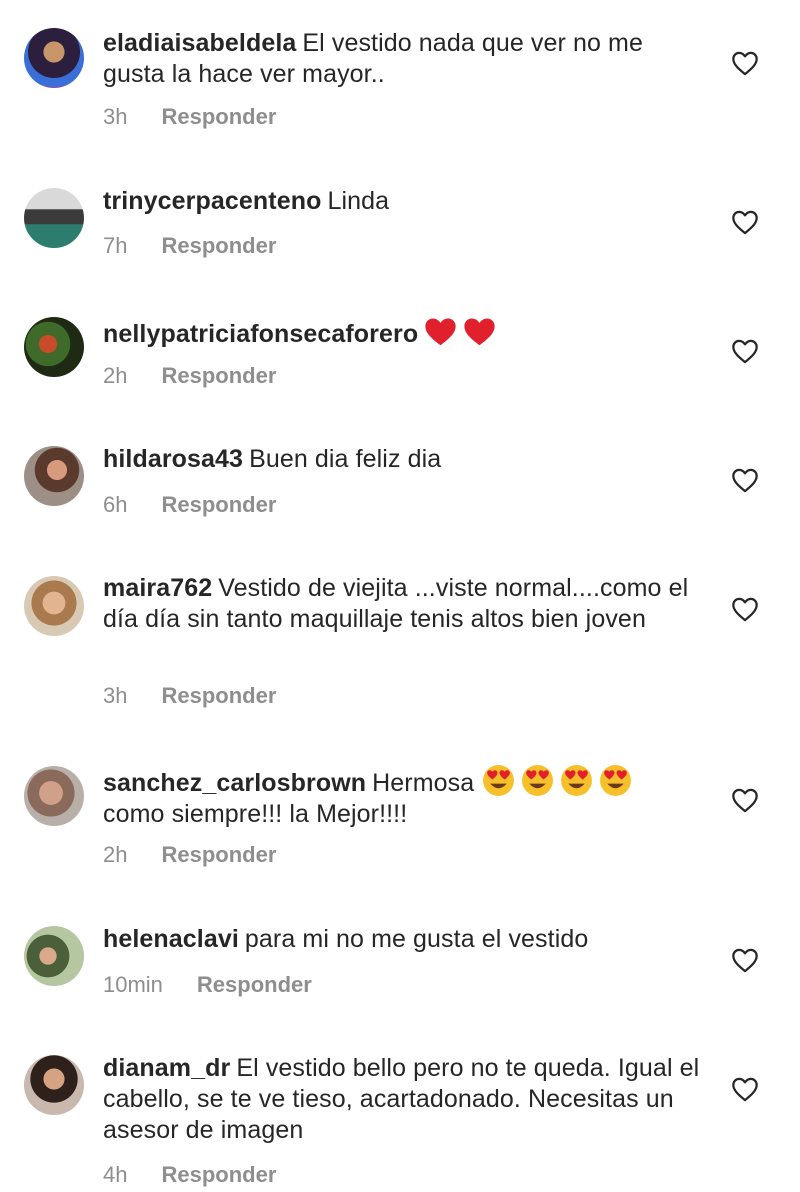 The image size is (800, 1192). Describe the element at coordinates (199, 43) in the screenshot. I see `comment-username: eladiaisabeldela` at that location.